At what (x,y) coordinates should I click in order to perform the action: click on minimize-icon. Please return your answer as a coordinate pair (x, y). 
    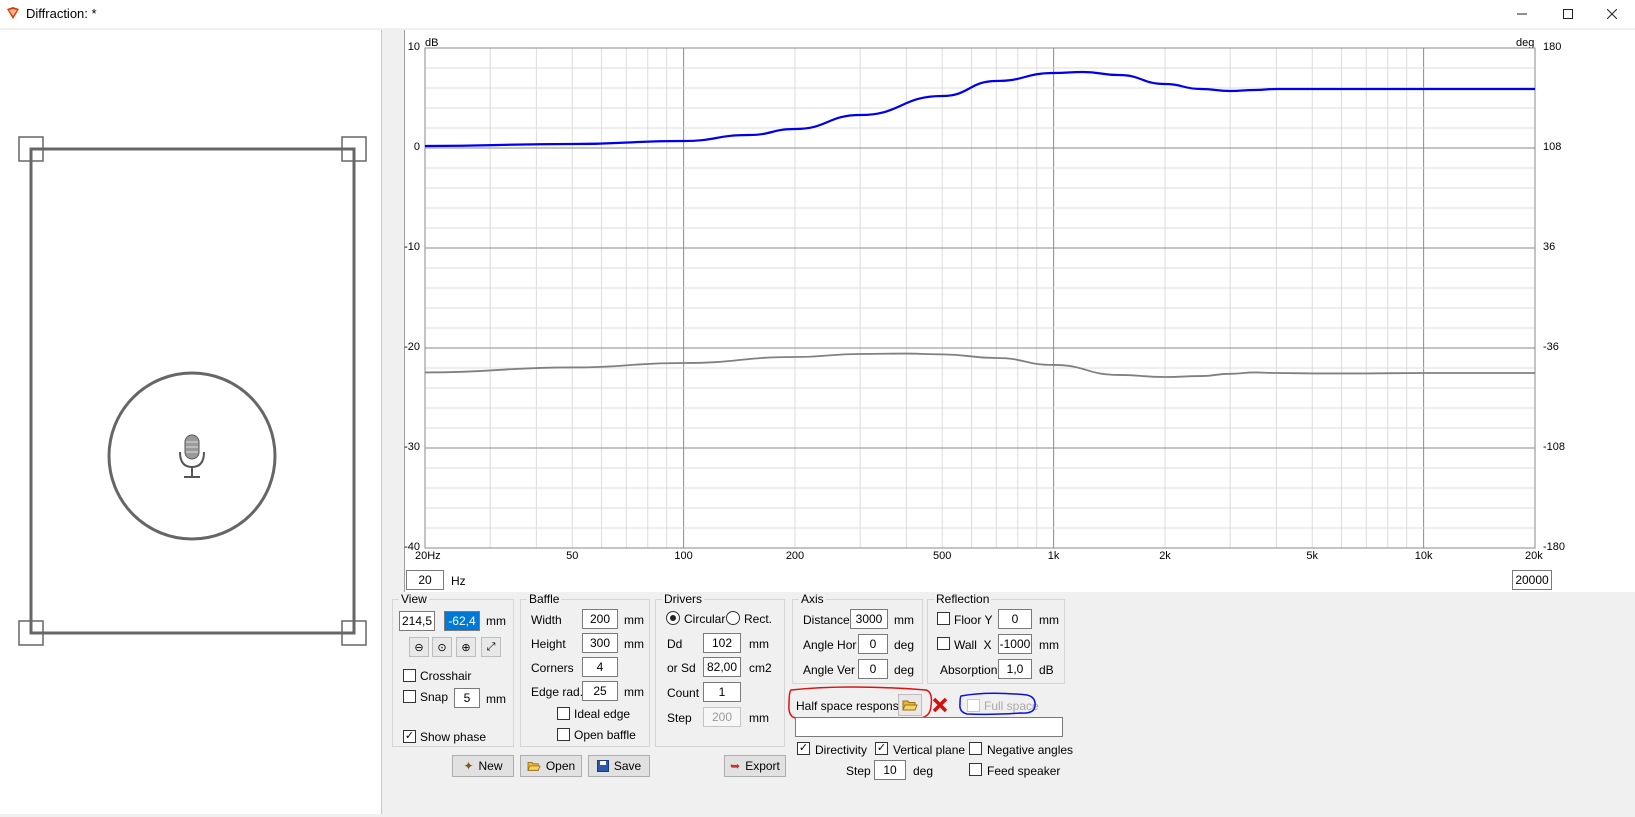
    Looking at the image, I should click on (1522, 14).